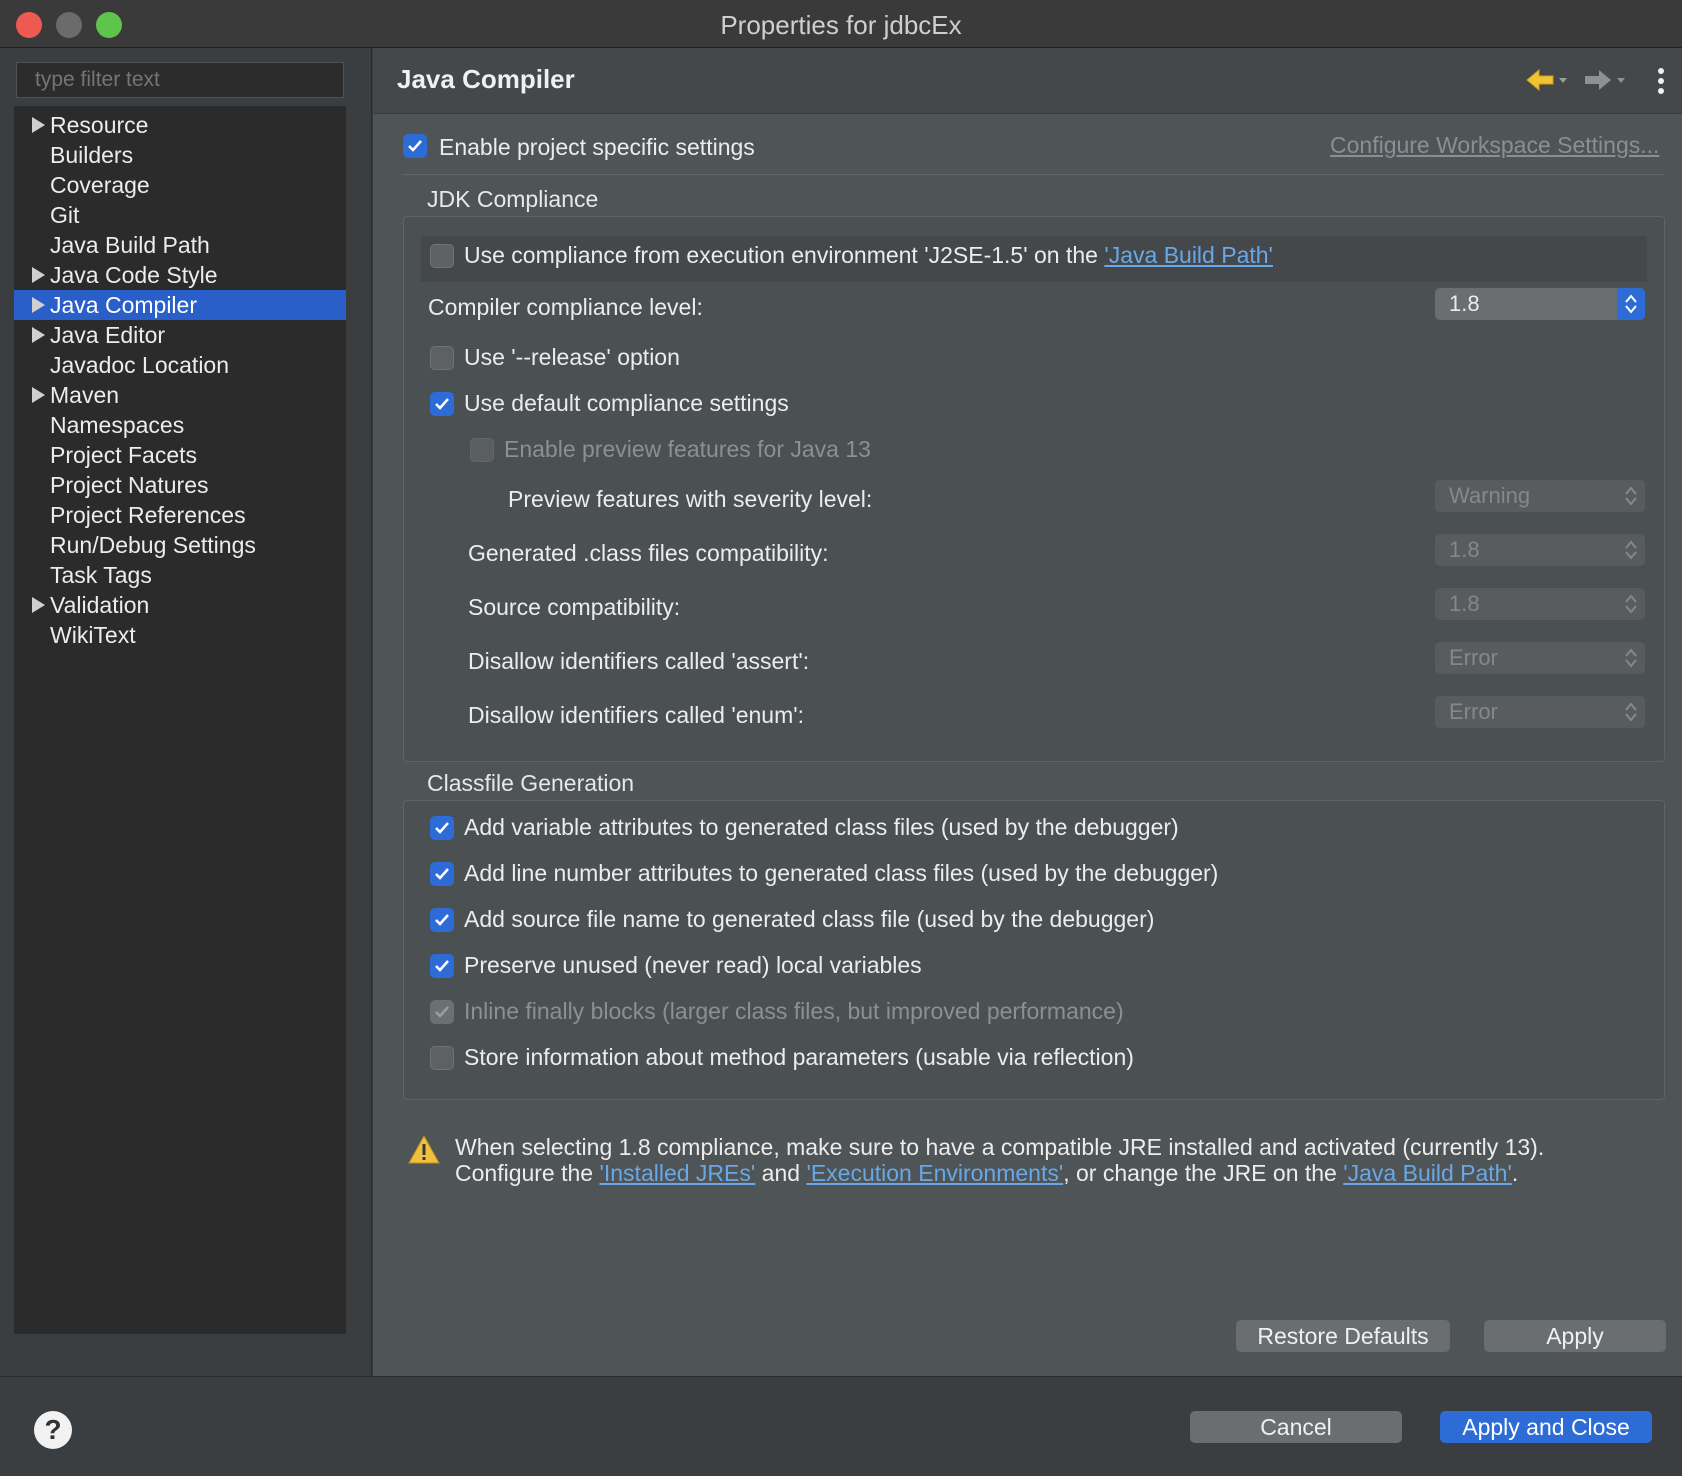 The height and width of the screenshot is (1476, 1682). What do you see at coordinates (1540, 604) in the screenshot?
I see `source-compat-select: 1.8` at bounding box center [1540, 604].